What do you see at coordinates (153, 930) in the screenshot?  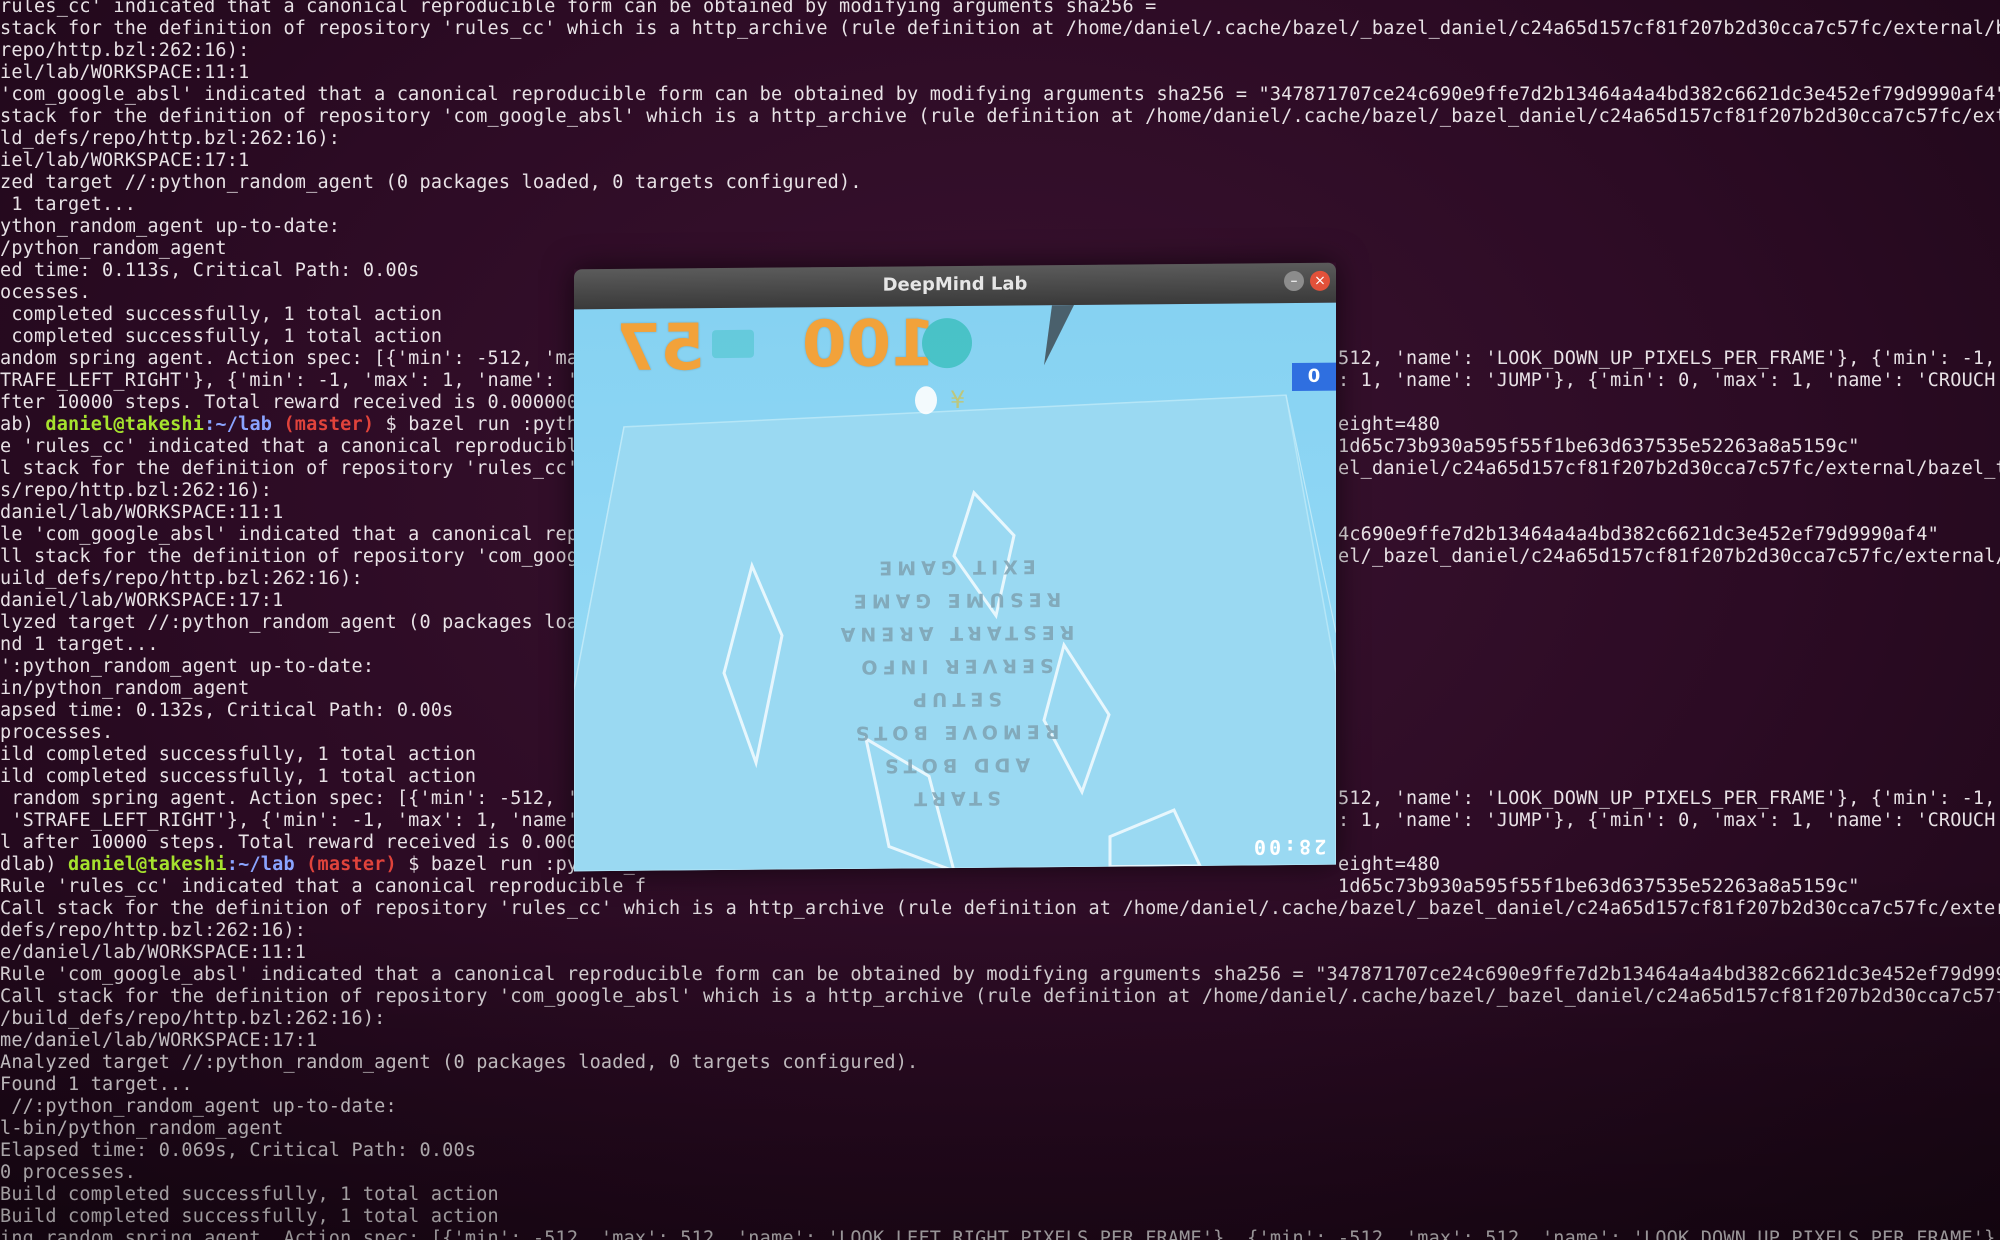 I see `terminal-line: defs/repo/http.bzl:262:16):` at bounding box center [153, 930].